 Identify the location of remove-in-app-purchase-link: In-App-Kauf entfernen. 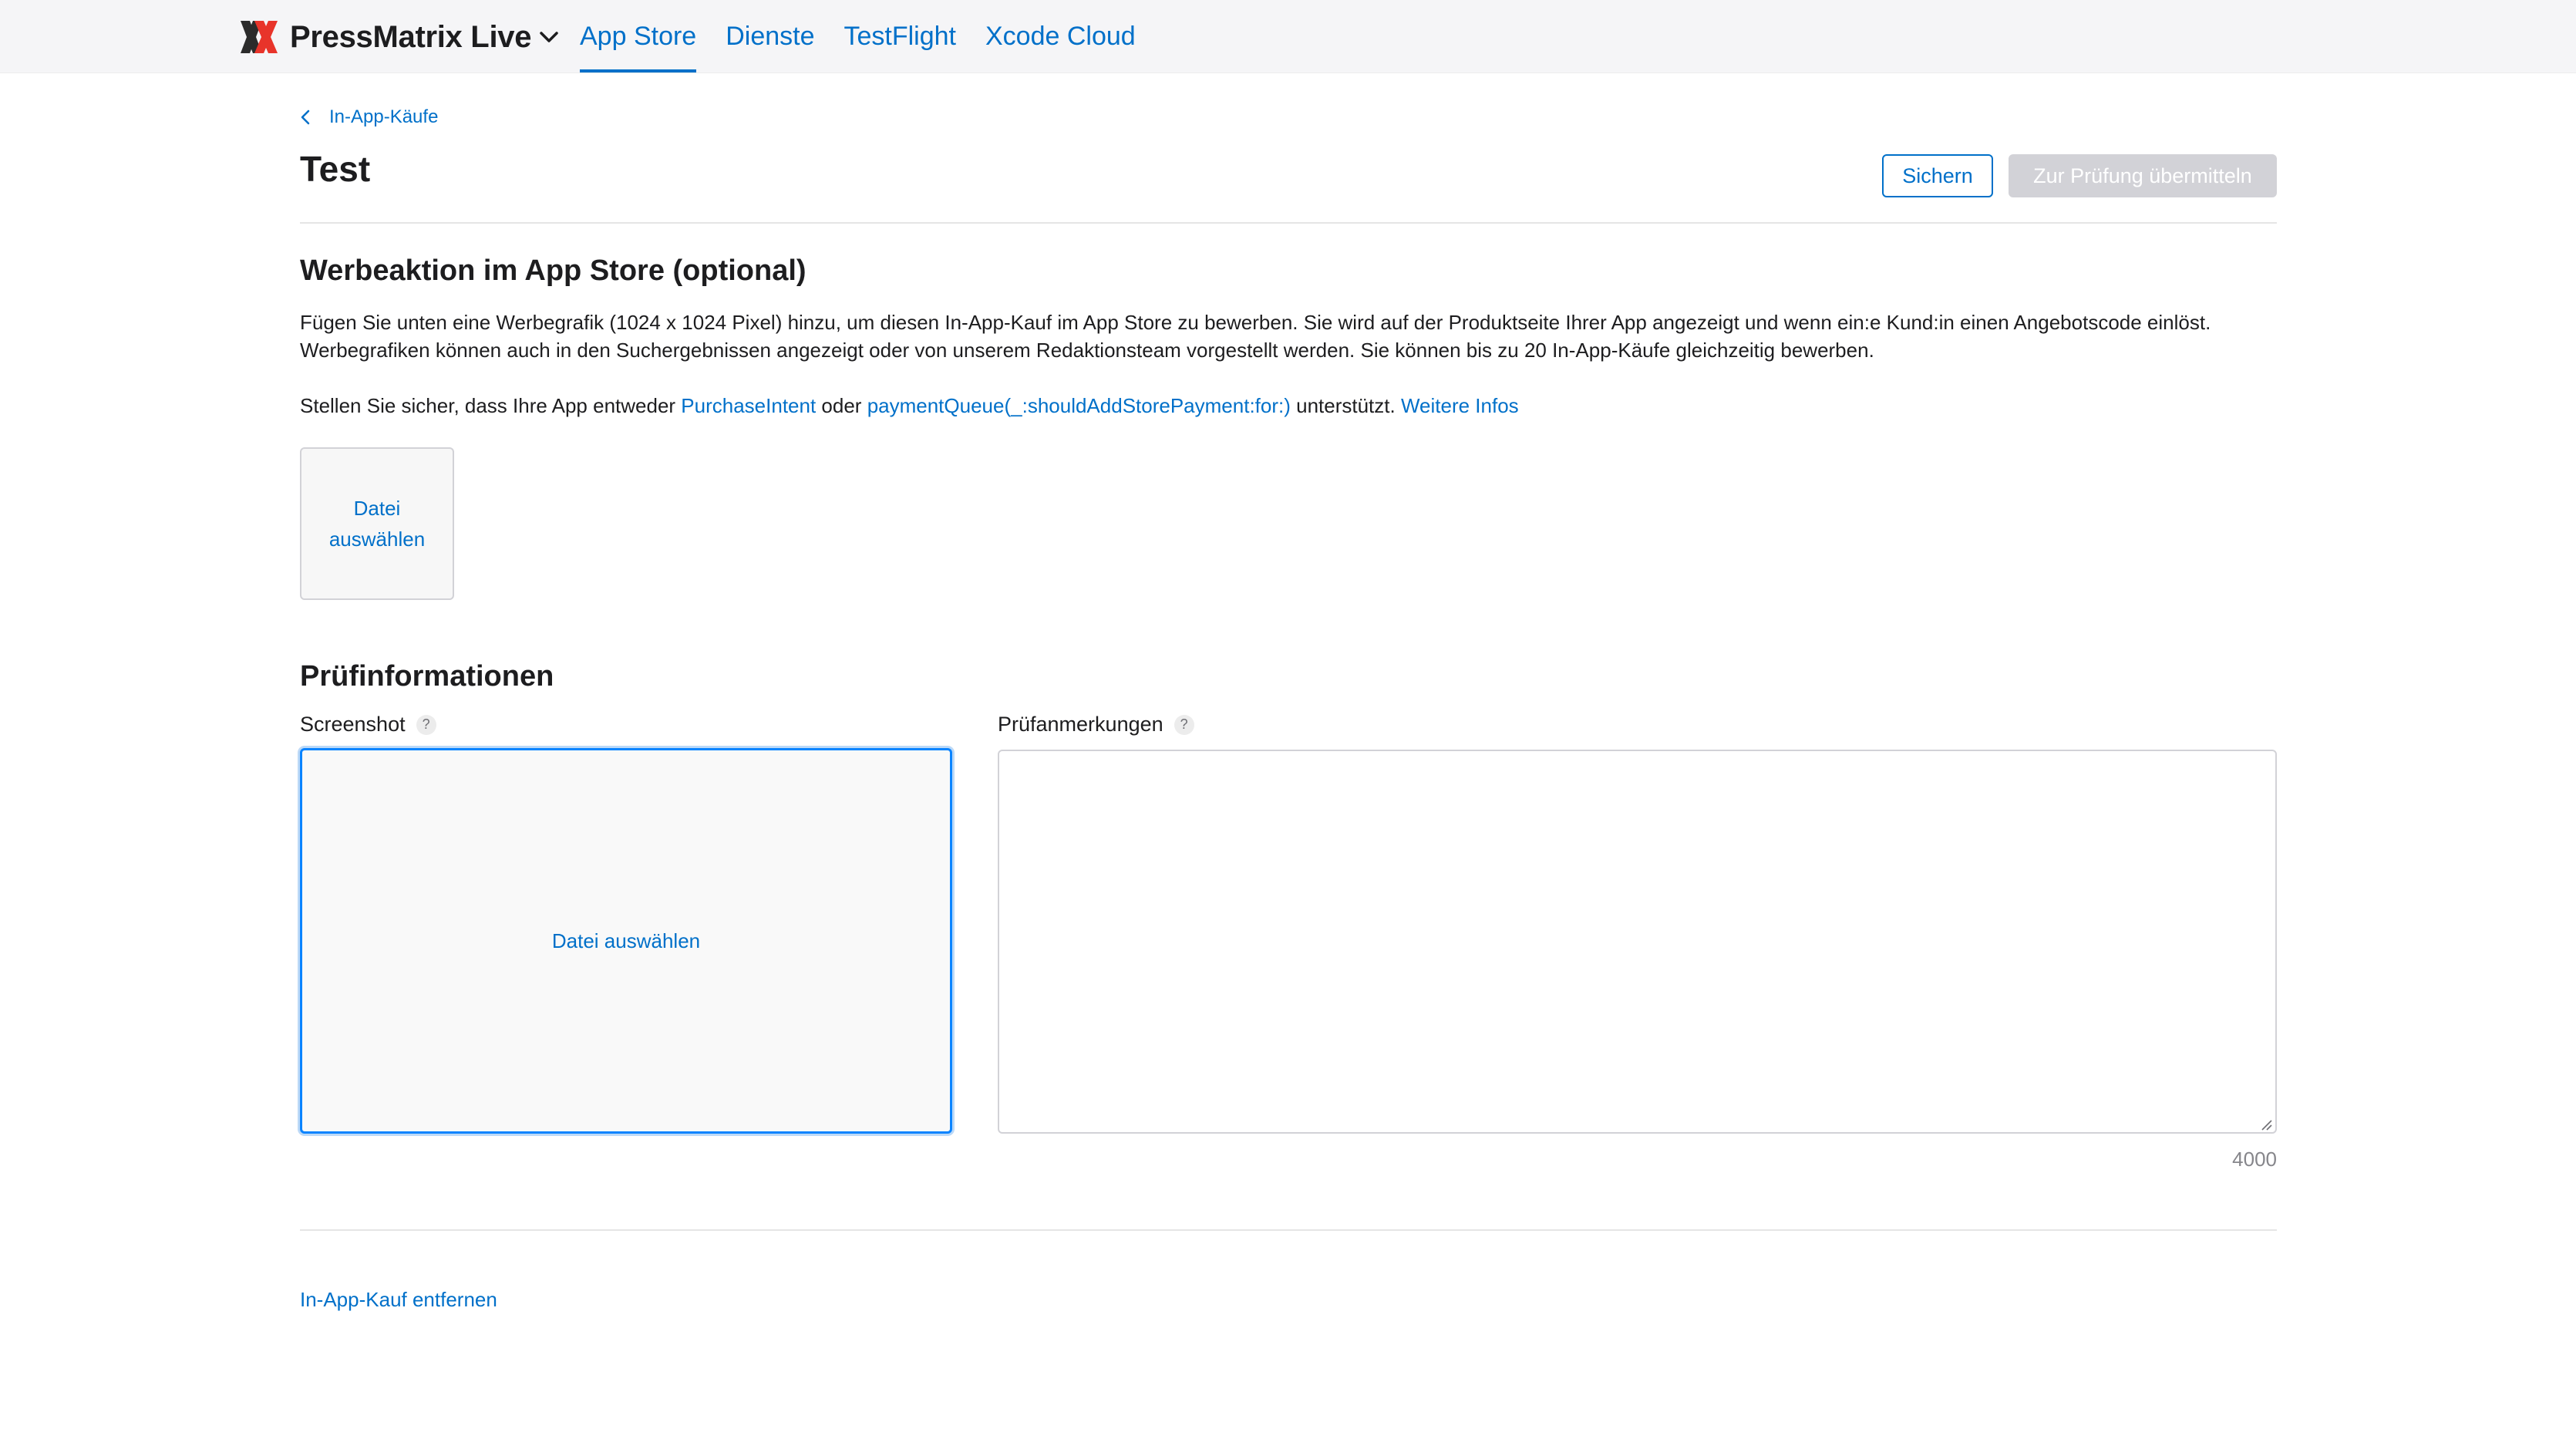
(399, 1300).